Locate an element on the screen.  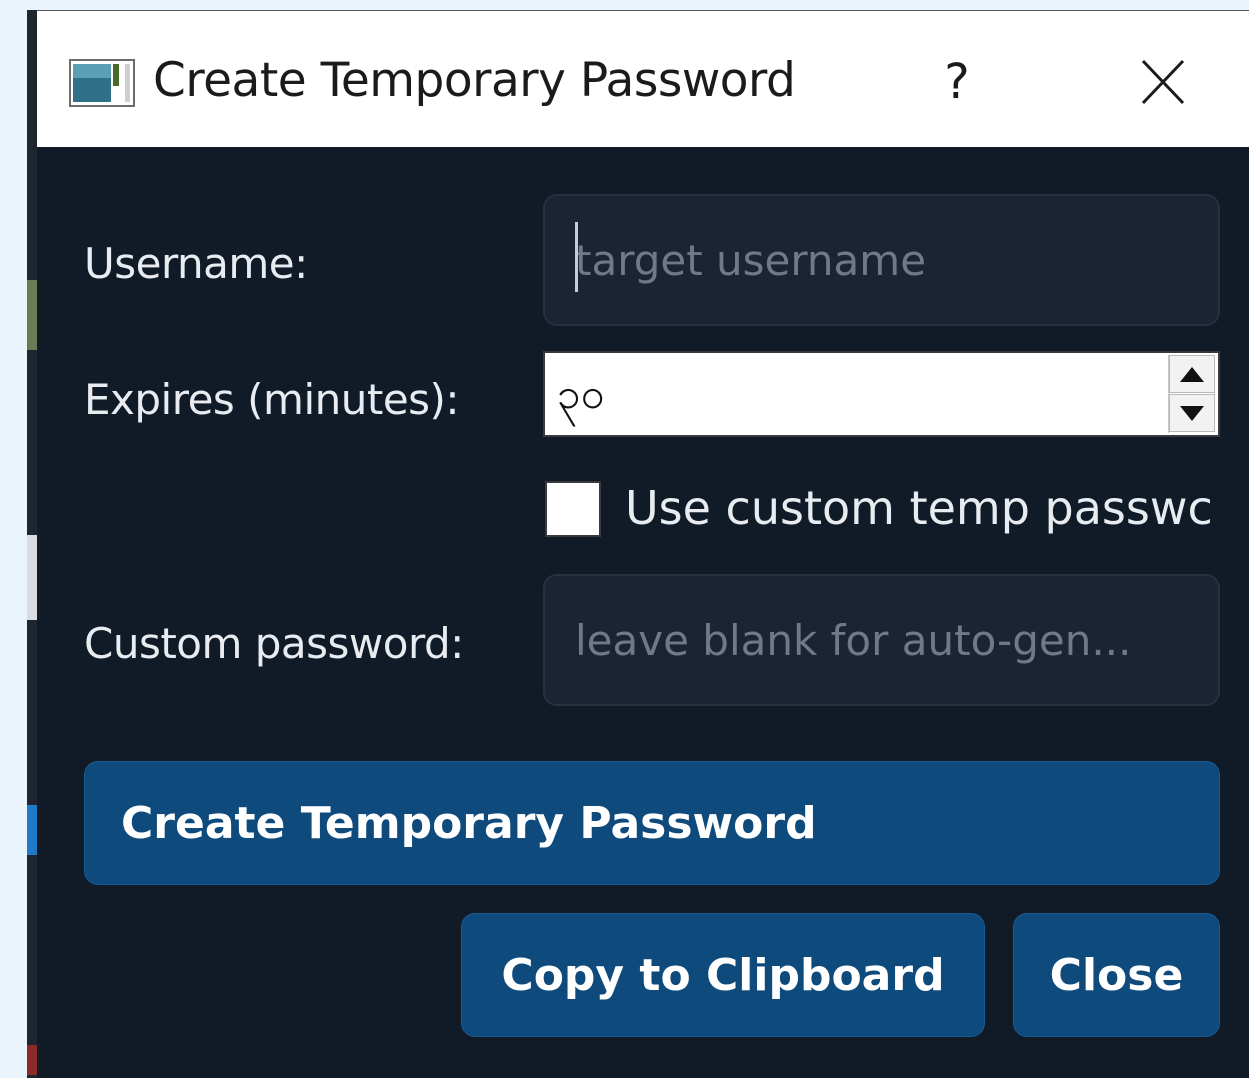
spin-down-button is located at coordinates (1192, 413).